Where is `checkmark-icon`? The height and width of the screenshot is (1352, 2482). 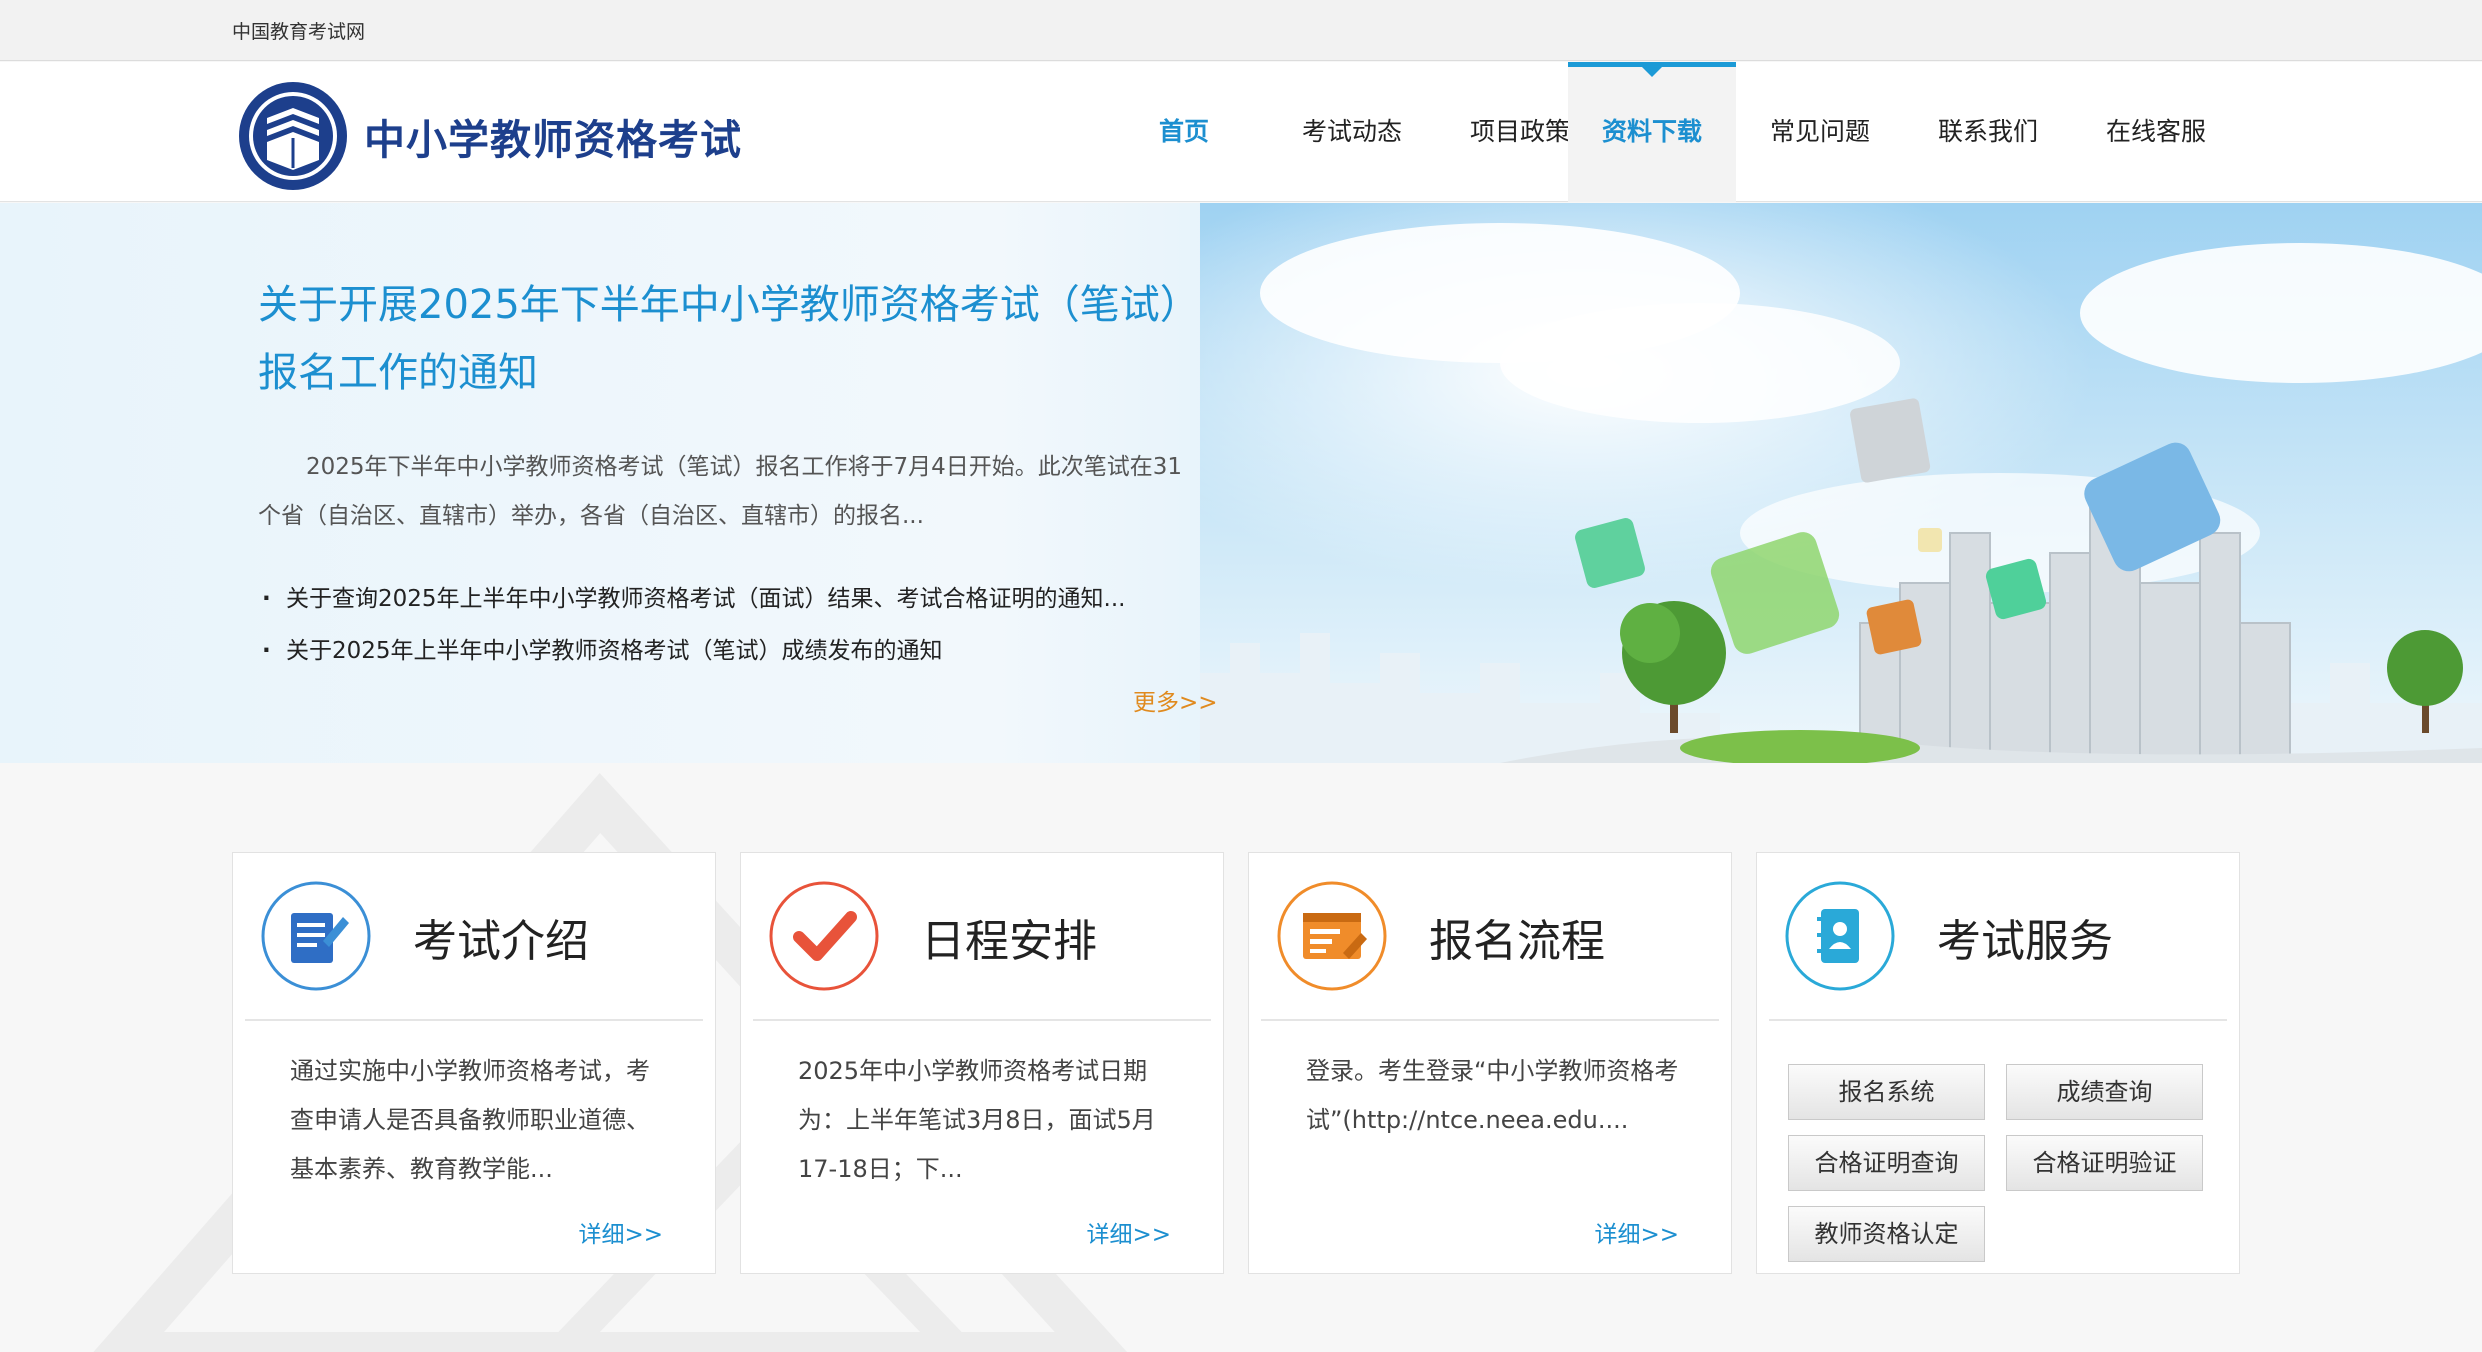
checkmark-icon is located at coordinates (824, 936).